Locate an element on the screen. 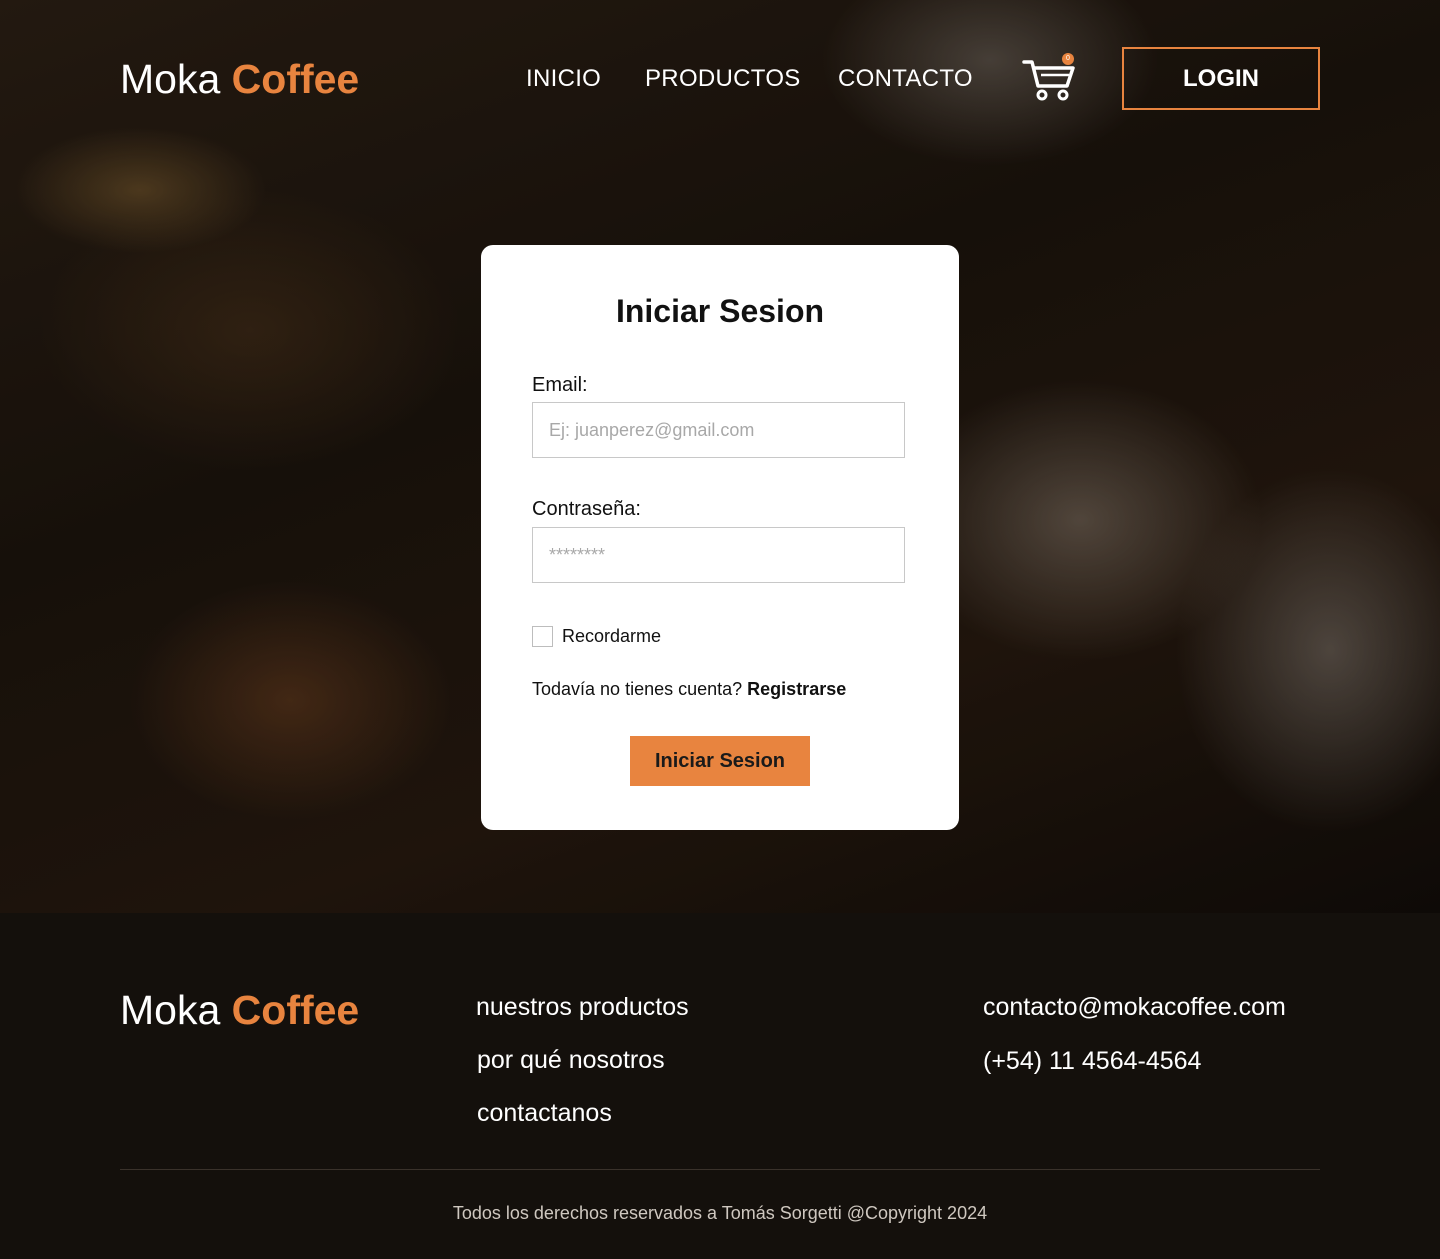  nav-link-inicio: INICIO is located at coordinates (563, 79).